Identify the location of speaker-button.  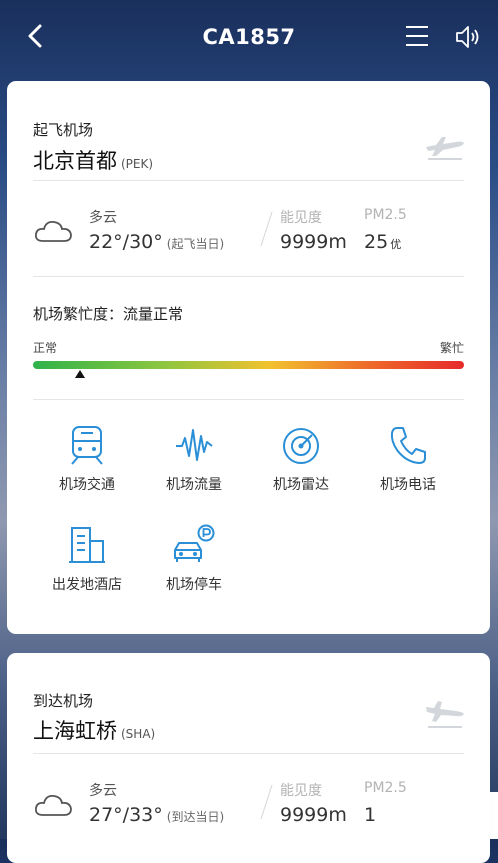
(468, 37).